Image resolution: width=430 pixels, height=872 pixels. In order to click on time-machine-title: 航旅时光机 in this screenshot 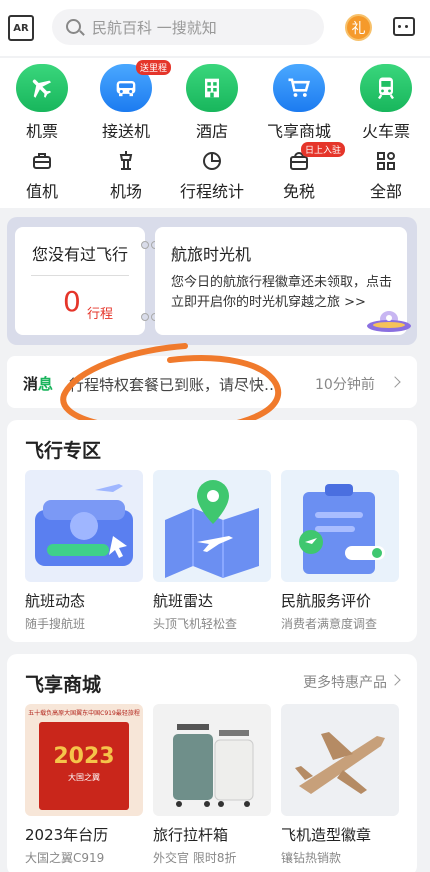, I will do `click(211, 254)`.